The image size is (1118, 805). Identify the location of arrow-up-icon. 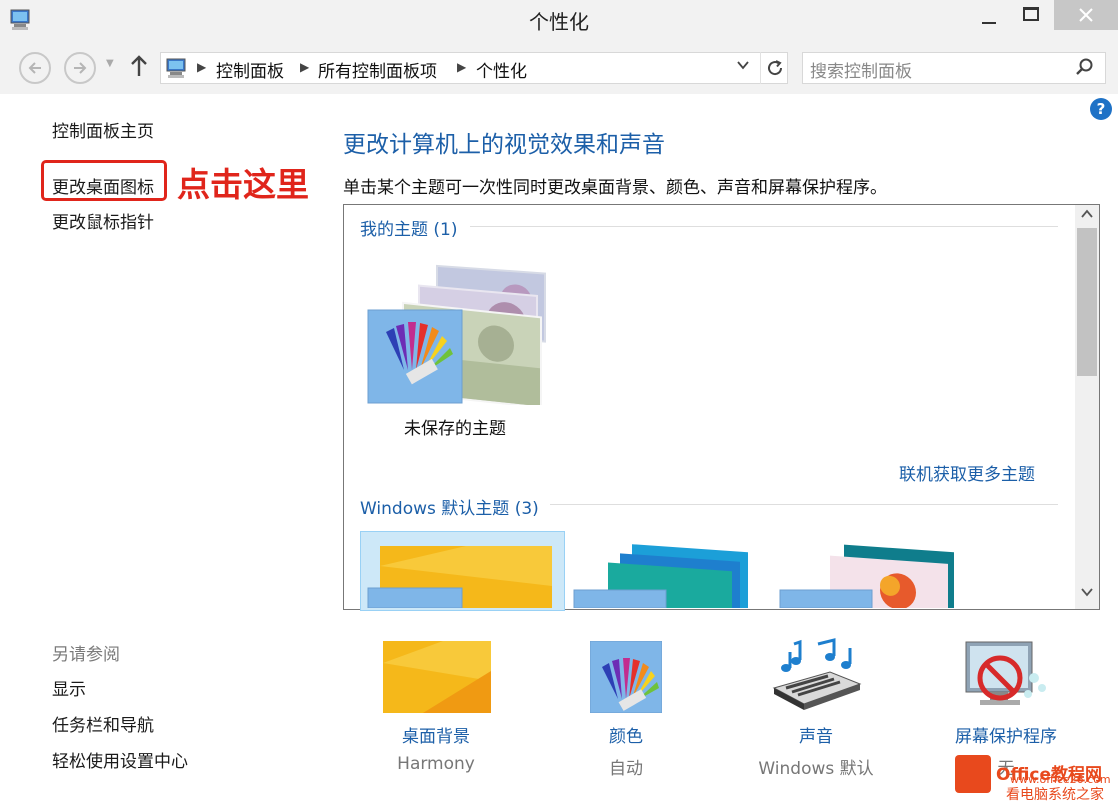
(139, 65).